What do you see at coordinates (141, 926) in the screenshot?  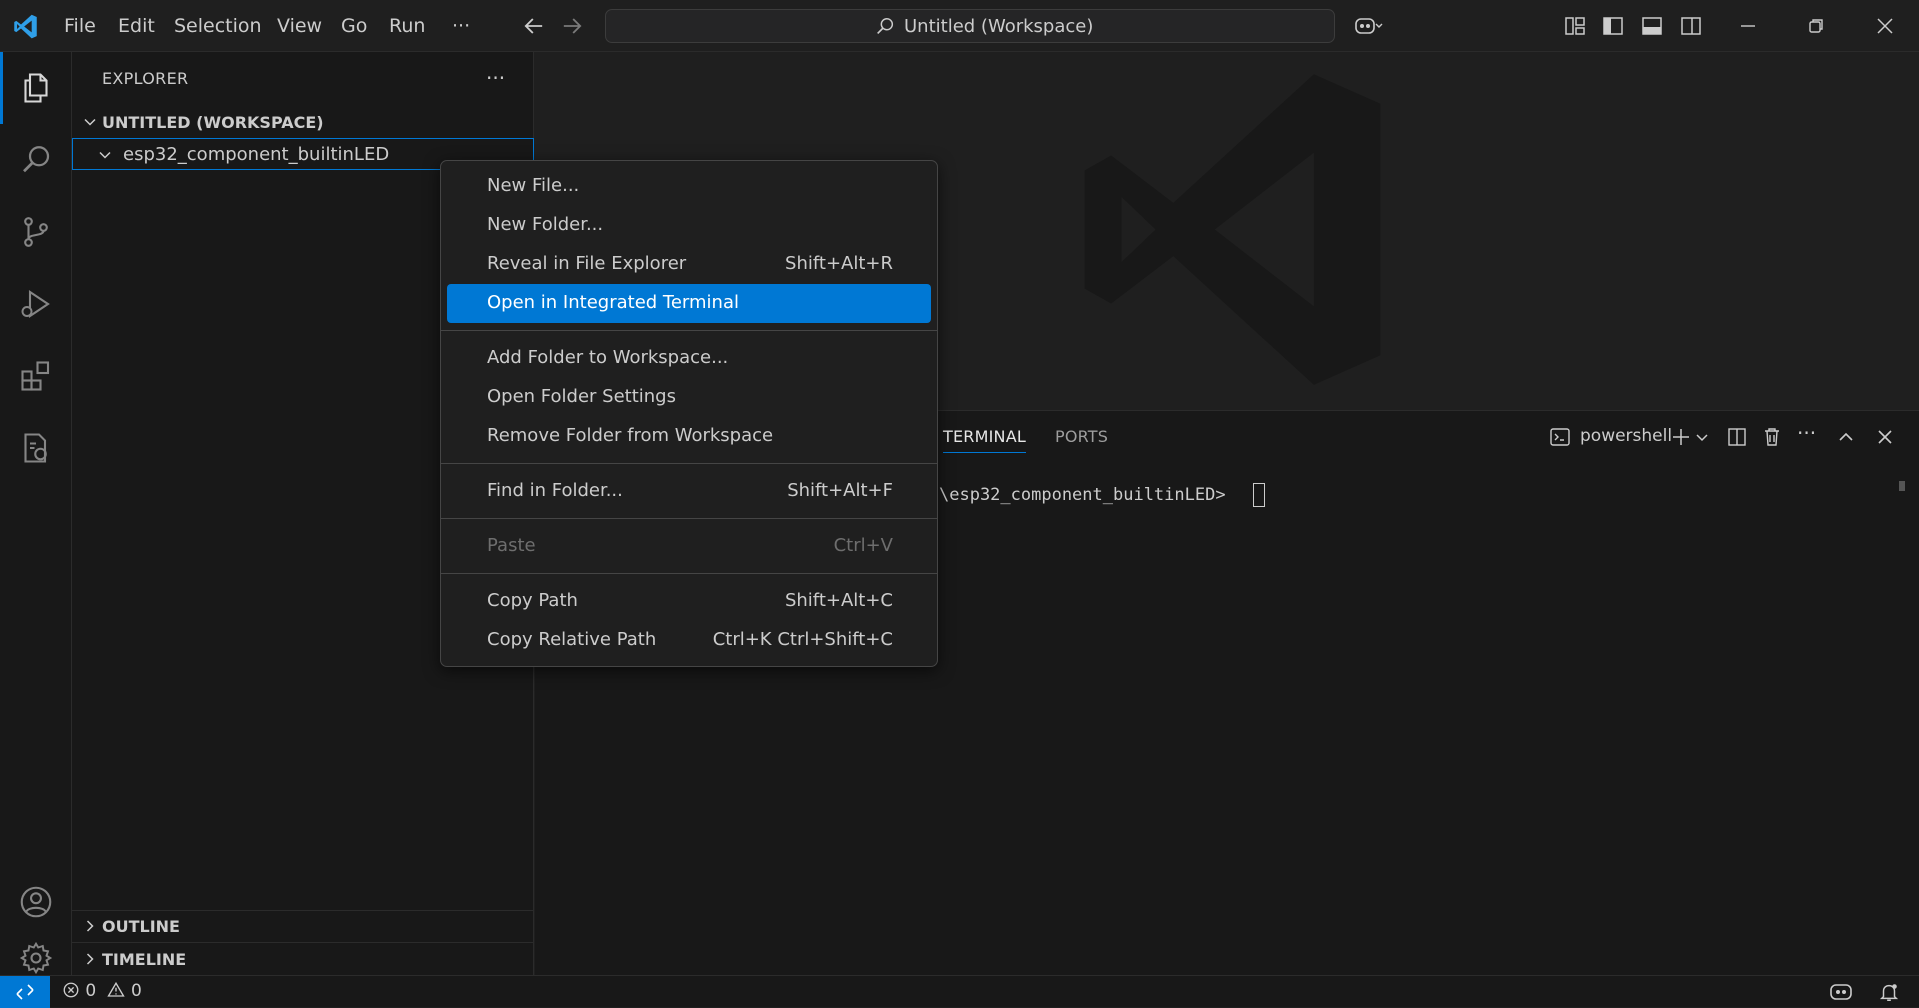 I see `outline-section-label: OUTLINE` at bounding box center [141, 926].